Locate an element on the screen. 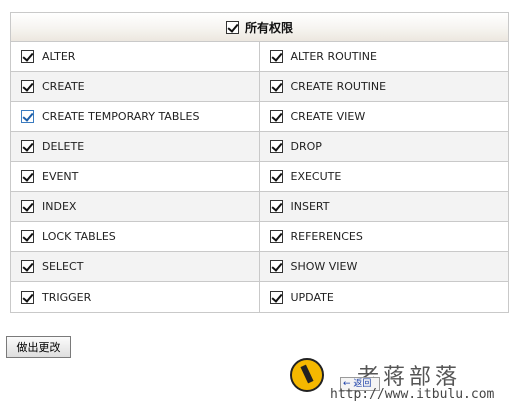  privilege-trigger: TRIGGER is located at coordinates (135, 297).